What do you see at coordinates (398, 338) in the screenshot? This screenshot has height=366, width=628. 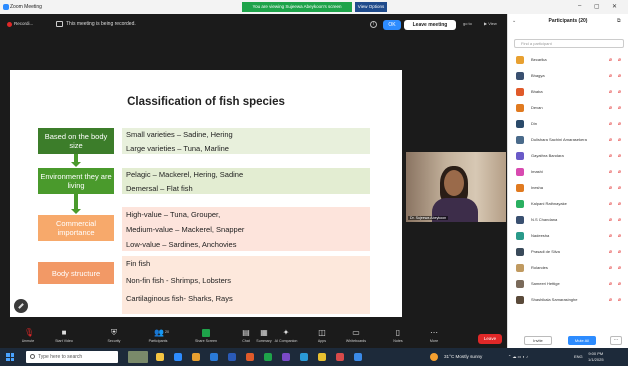 I see `notes-button: ▯ Notes` at bounding box center [398, 338].